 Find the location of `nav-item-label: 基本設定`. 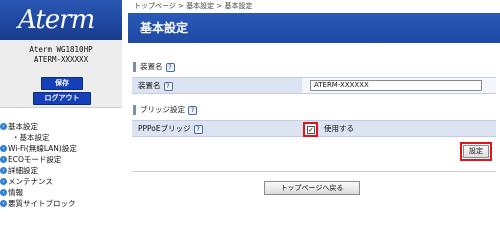

nav-item-label: 基本設定 is located at coordinates (23, 126).